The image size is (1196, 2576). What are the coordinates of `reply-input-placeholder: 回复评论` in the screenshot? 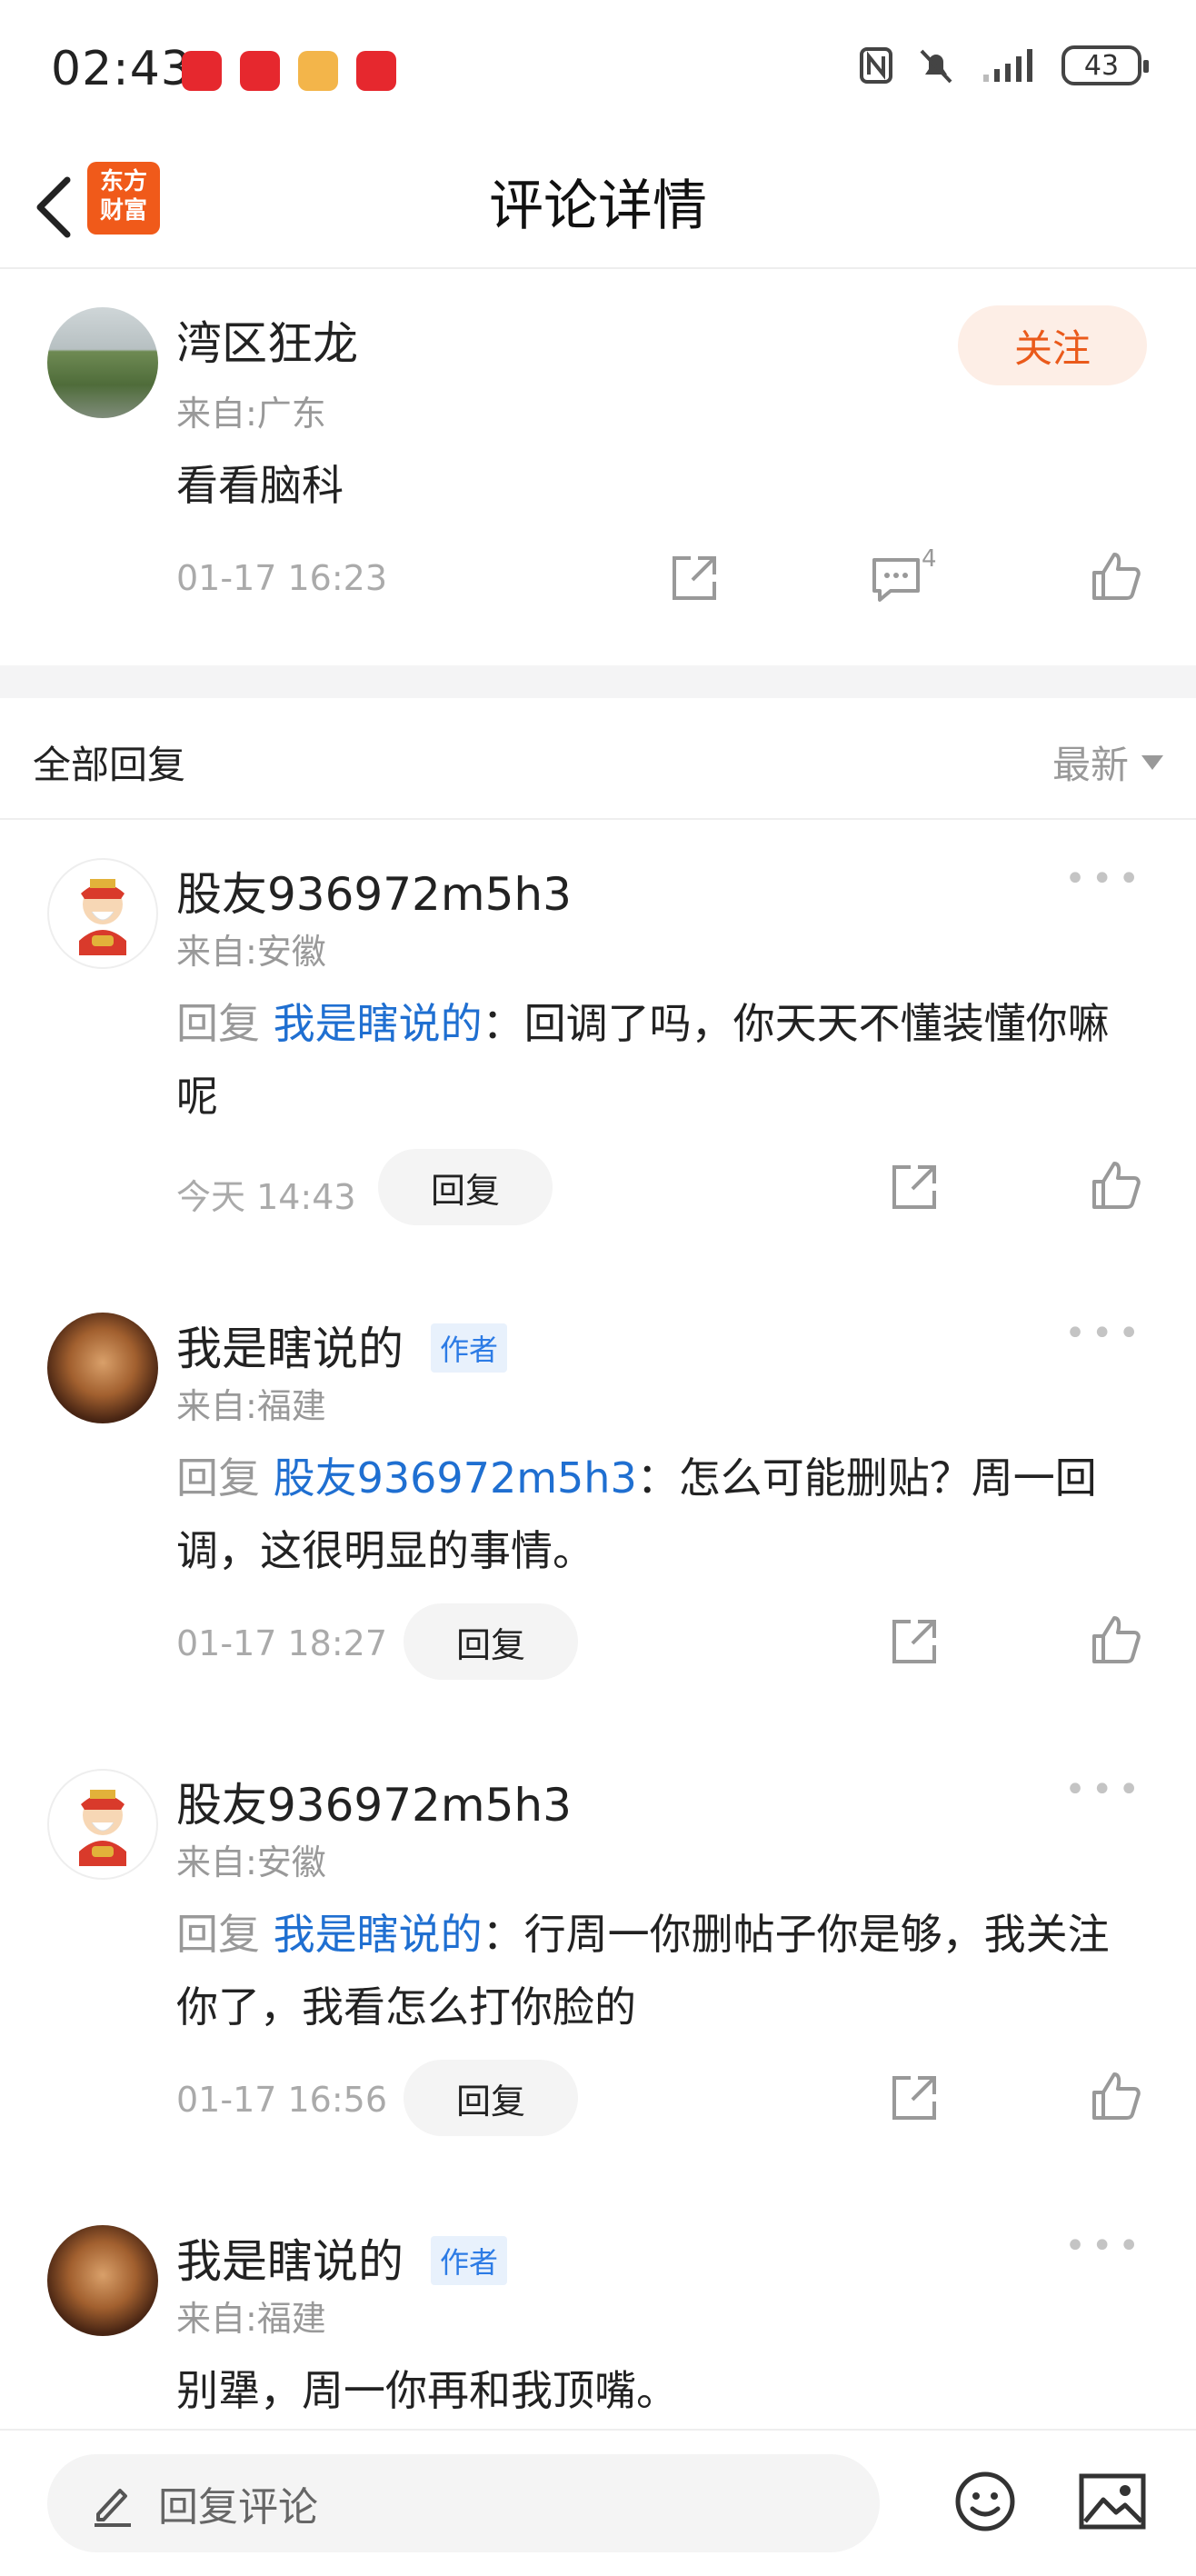 It's located at (238, 2507).